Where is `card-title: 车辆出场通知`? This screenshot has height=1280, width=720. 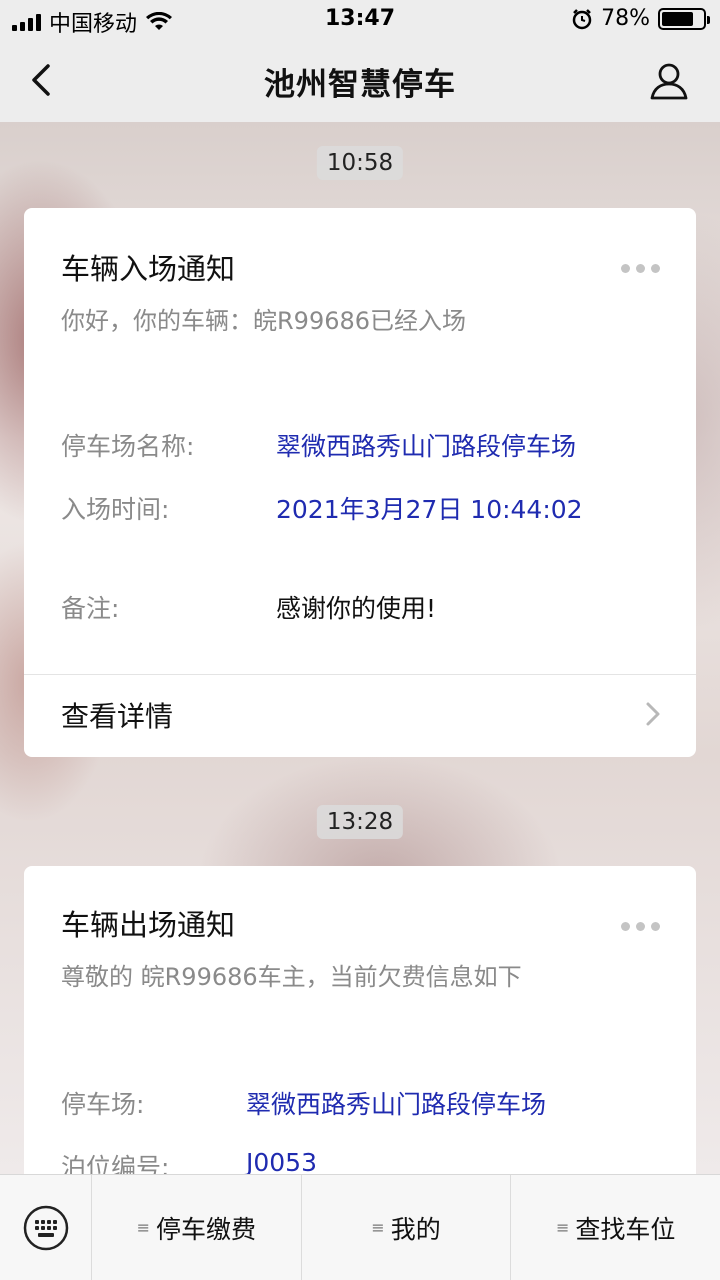
card-title: 车辆出场通知 is located at coordinates (148, 925).